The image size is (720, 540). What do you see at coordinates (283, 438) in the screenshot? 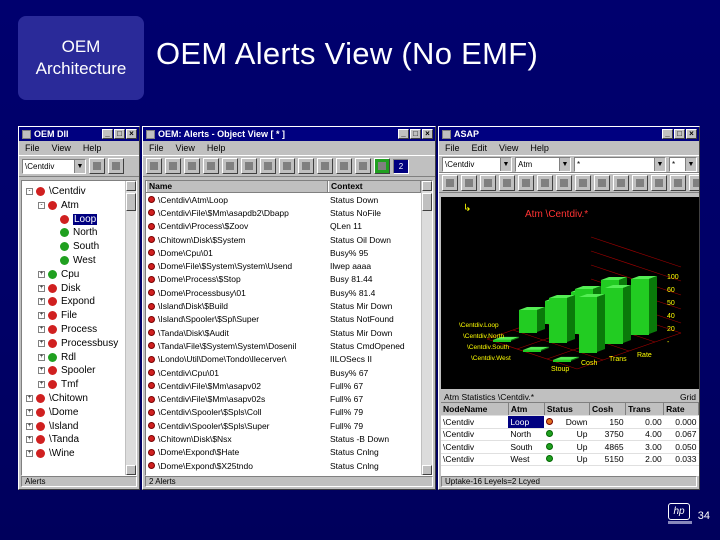
I see `alert-row: \Chitown\Disk\$Nsx Status -B Down` at bounding box center [283, 438].